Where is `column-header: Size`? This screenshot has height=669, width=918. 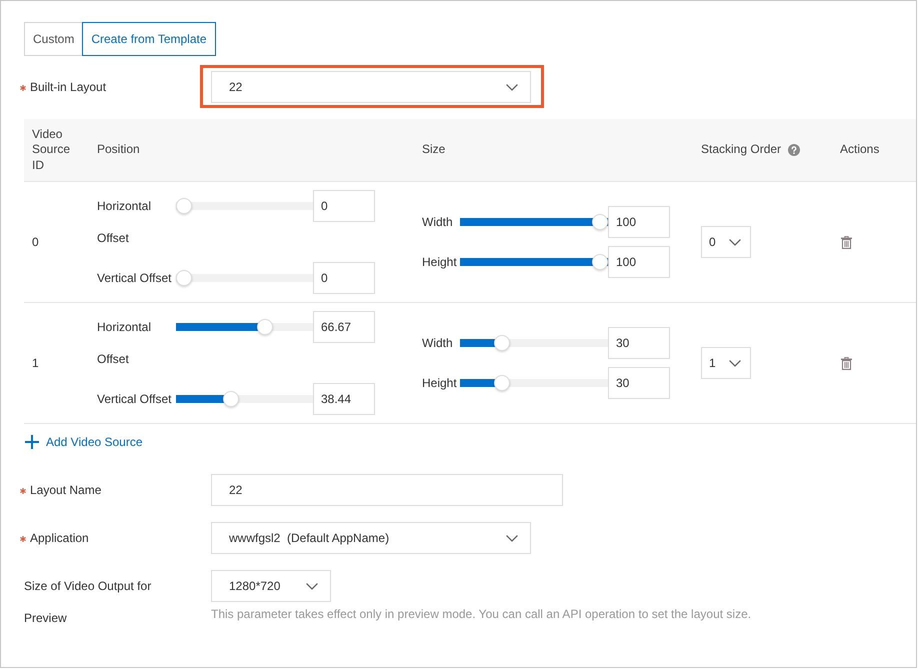 column-header: Size is located at coordinates (434, 150).